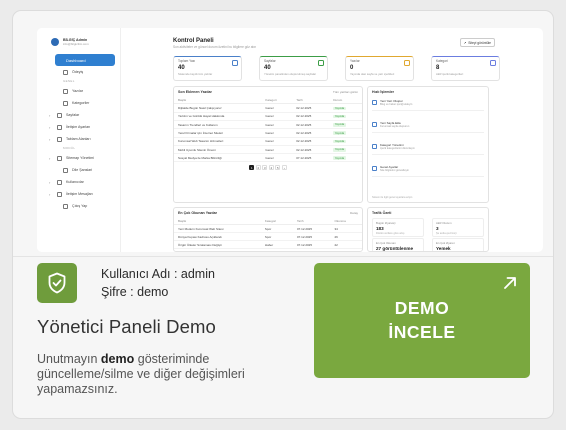  What do you see at coordinates (217, 245) in the screenshot?
I see `table-cell: Özgür Ülkeler Sıralaması Değişti` at bounding box center [217, 245].